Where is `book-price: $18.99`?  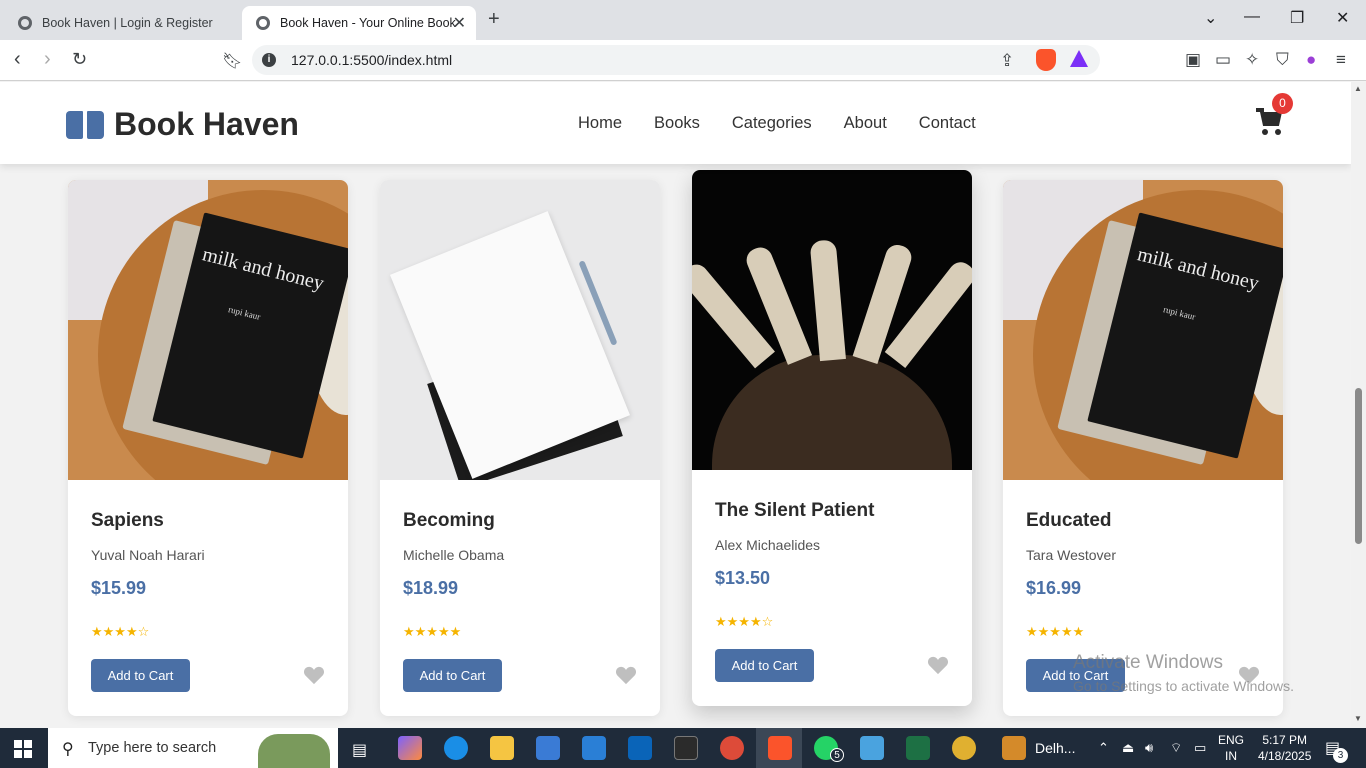
book-price: $18.99 is located at coordinates (431, 588).